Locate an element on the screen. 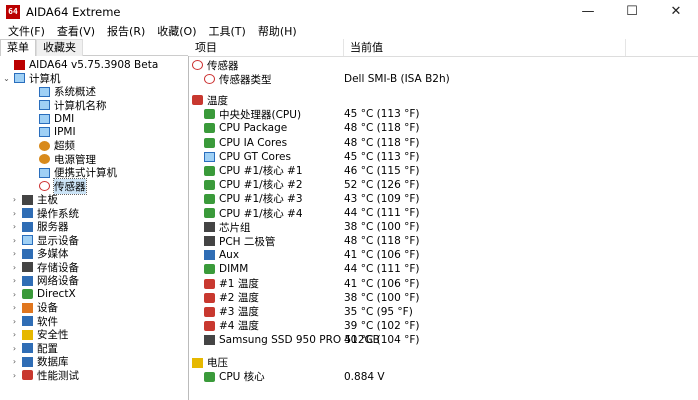 This screenshot has height=400, width=698. tree-item-category: › DirectX is located at coordinates (43, 295).